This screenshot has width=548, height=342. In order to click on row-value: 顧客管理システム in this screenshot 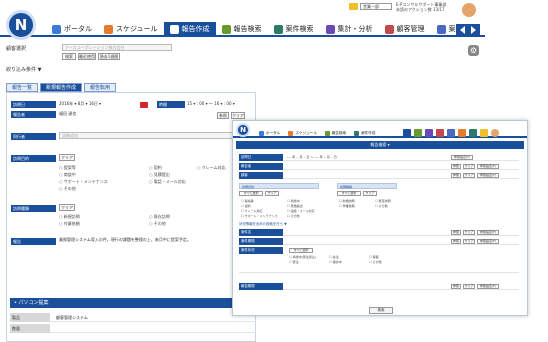, I will do `click(72, 317)`.